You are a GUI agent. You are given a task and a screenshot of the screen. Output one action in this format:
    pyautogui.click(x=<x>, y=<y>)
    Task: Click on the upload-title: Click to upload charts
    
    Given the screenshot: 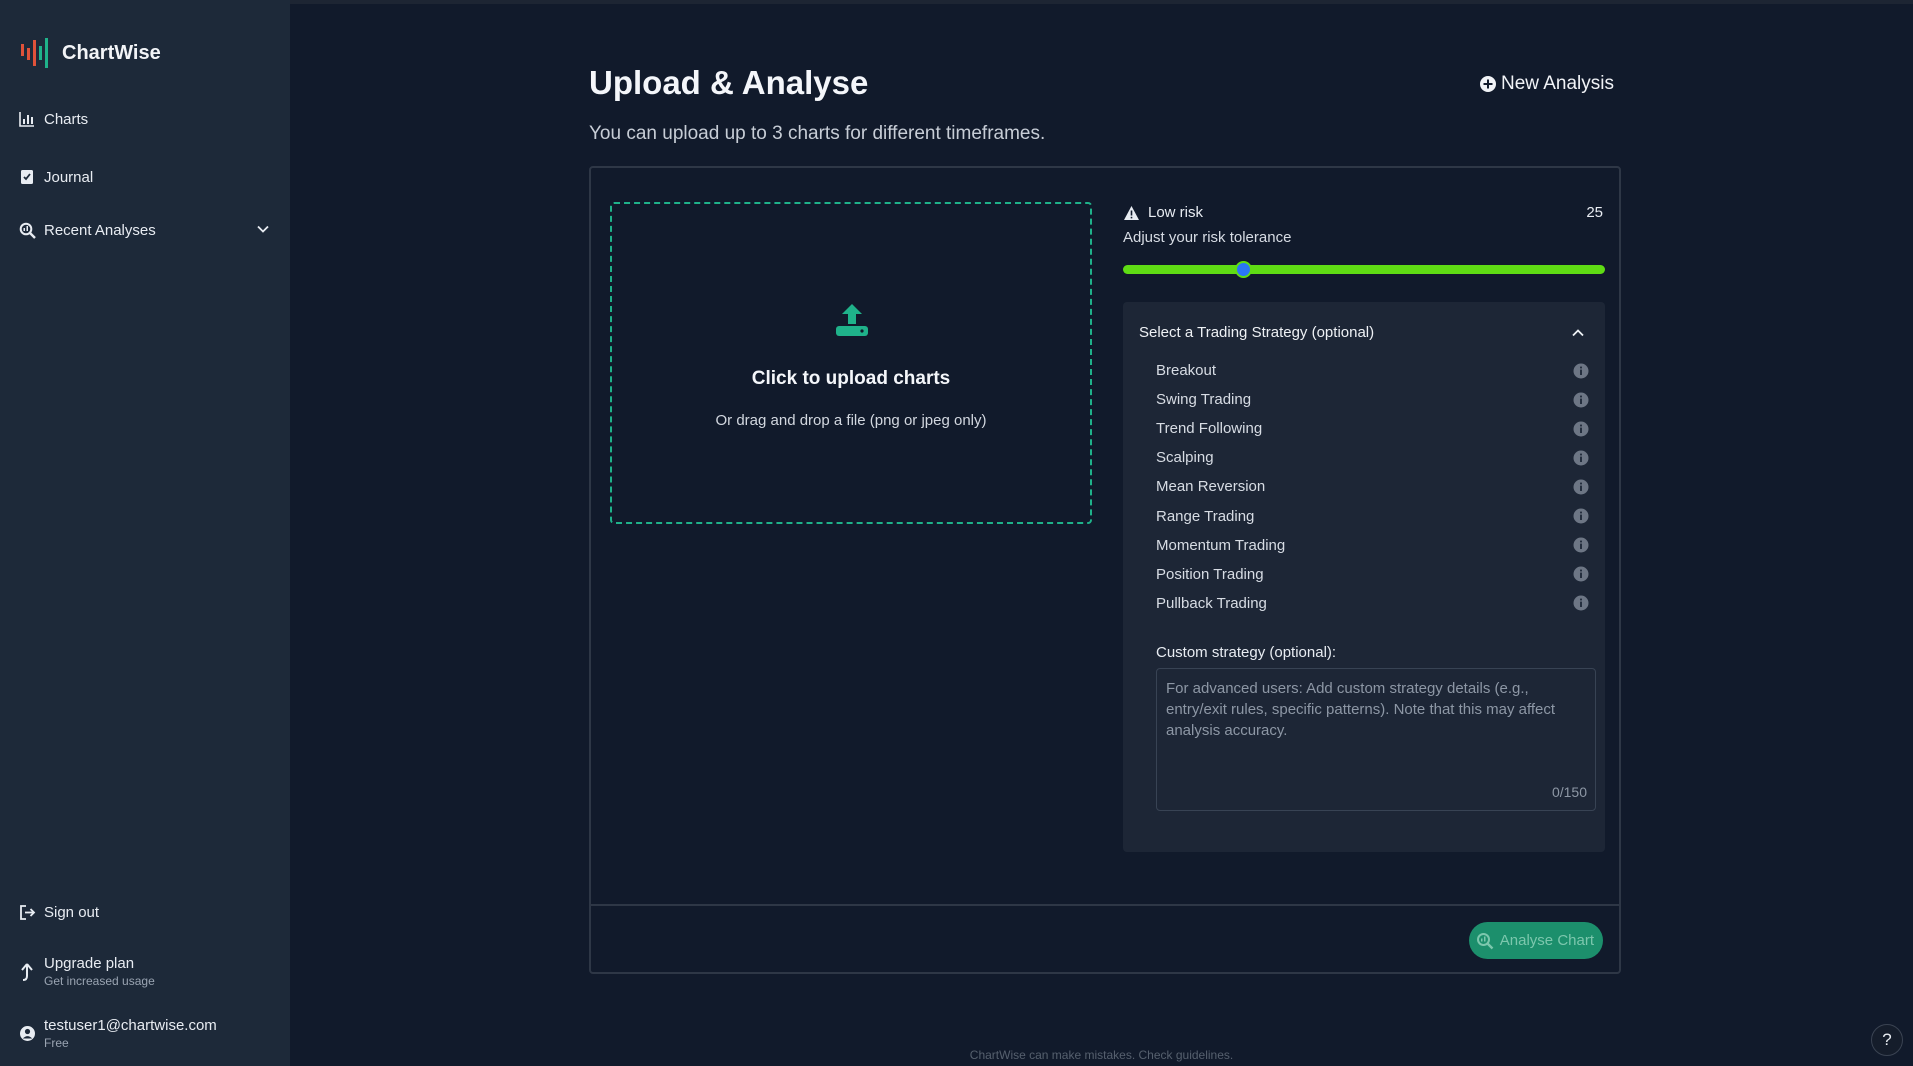 What is the action you would take?
    pyautogui.click(x=851, y=378)
    